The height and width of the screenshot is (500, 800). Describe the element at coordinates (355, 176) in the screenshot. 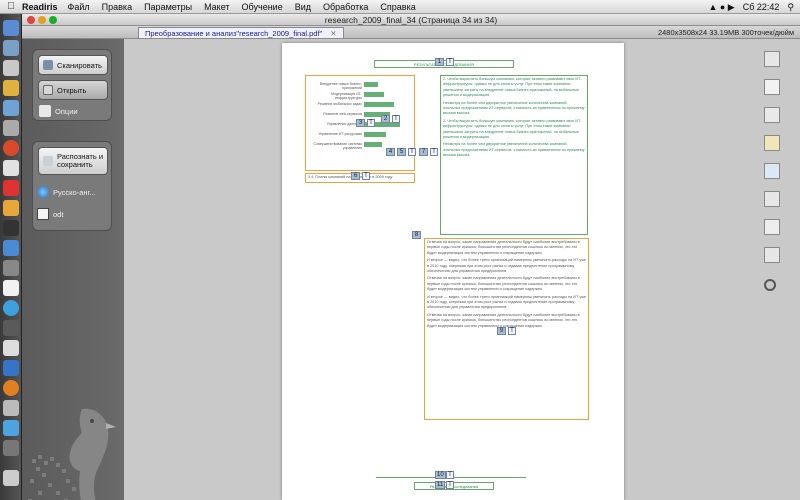

I see `zone-tag-6: 6` at that location.